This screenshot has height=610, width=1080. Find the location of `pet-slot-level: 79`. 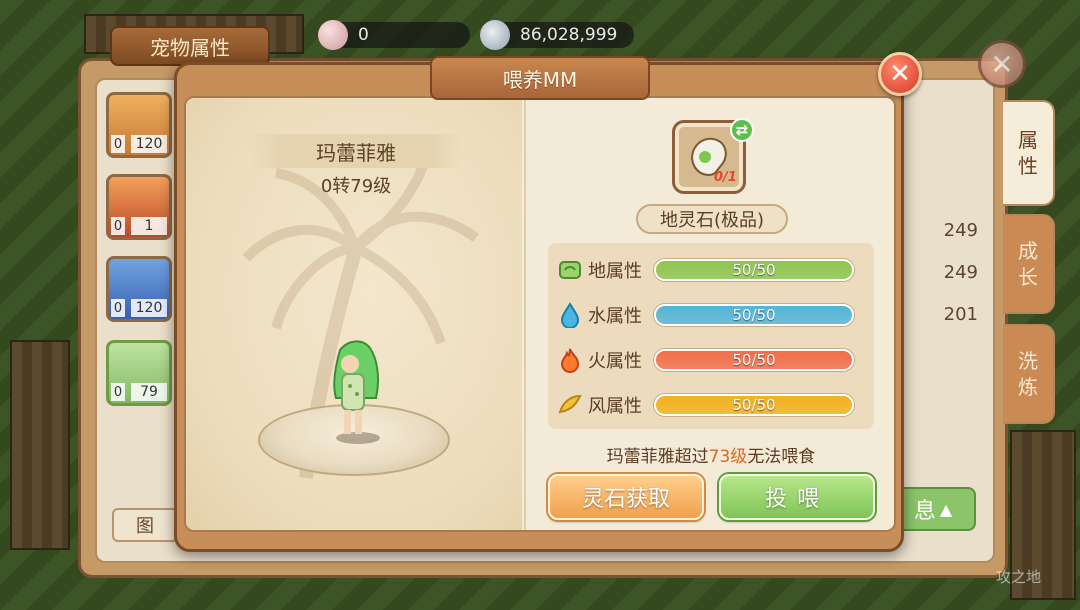

pet-slot-level: 79 is located at coordinates (149, 392).